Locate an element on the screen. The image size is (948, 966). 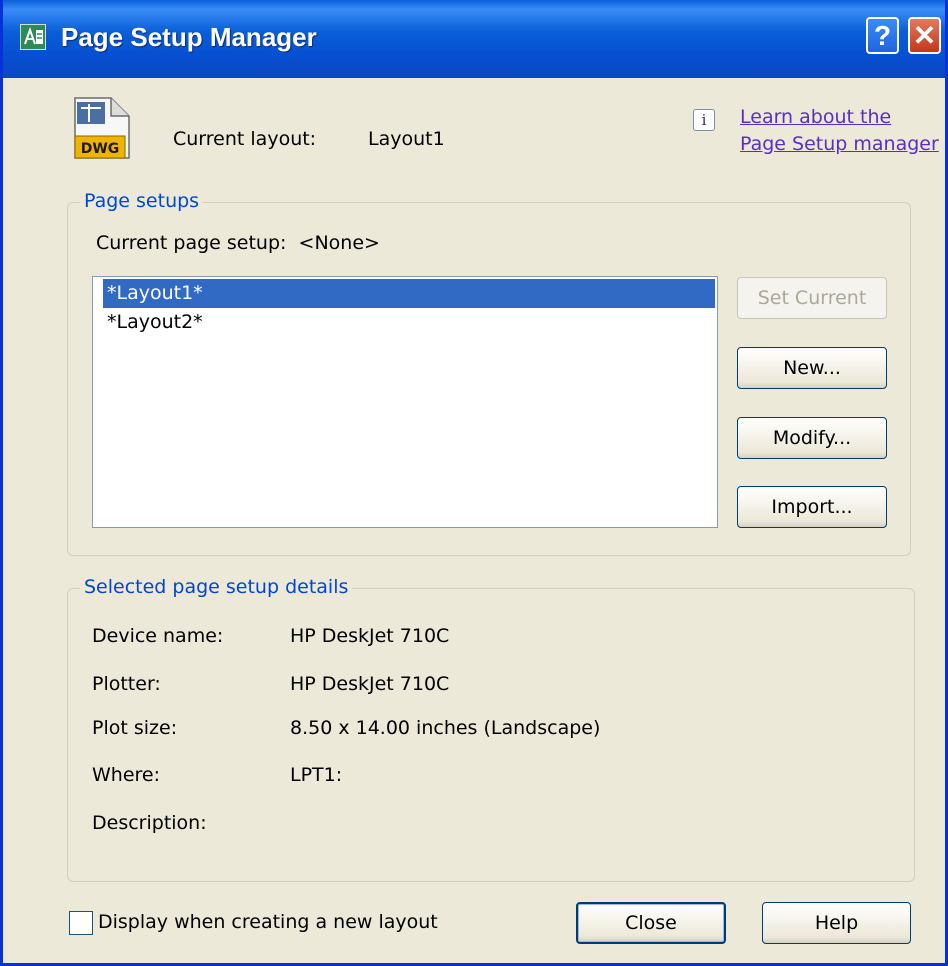
learn-about-link: Learn about the Page Setup manager is located at coordinates (839, 131).